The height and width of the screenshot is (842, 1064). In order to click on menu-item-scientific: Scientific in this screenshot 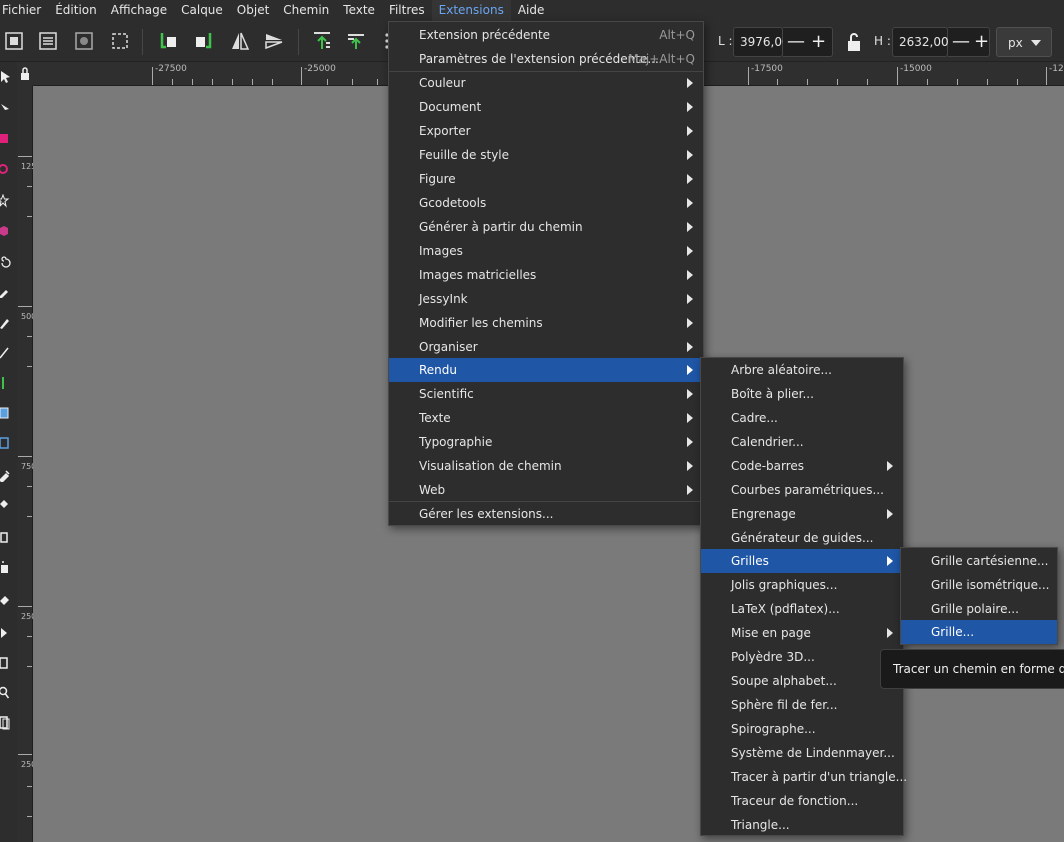, I will do `click(546, 394)`.